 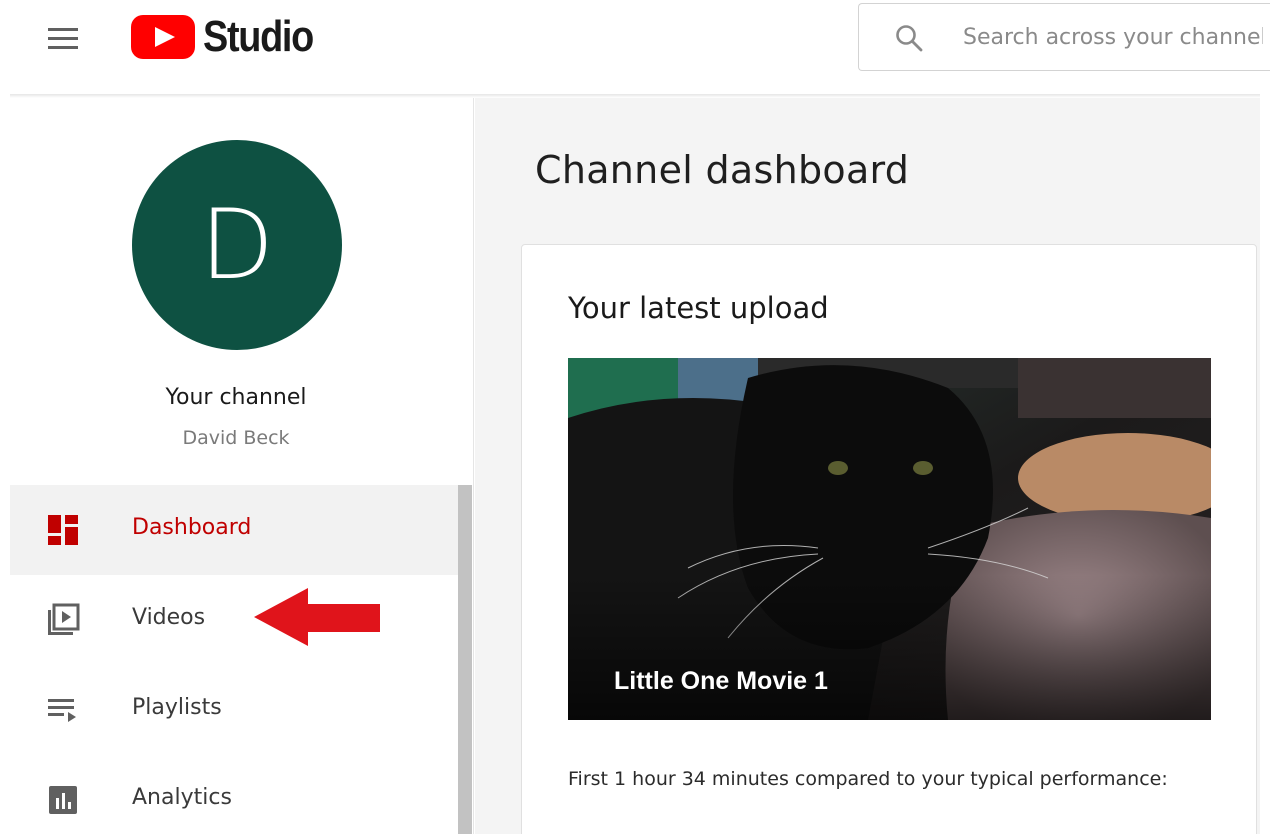 I want to click on channel-name: David Beck, so click(x=236, y=438).